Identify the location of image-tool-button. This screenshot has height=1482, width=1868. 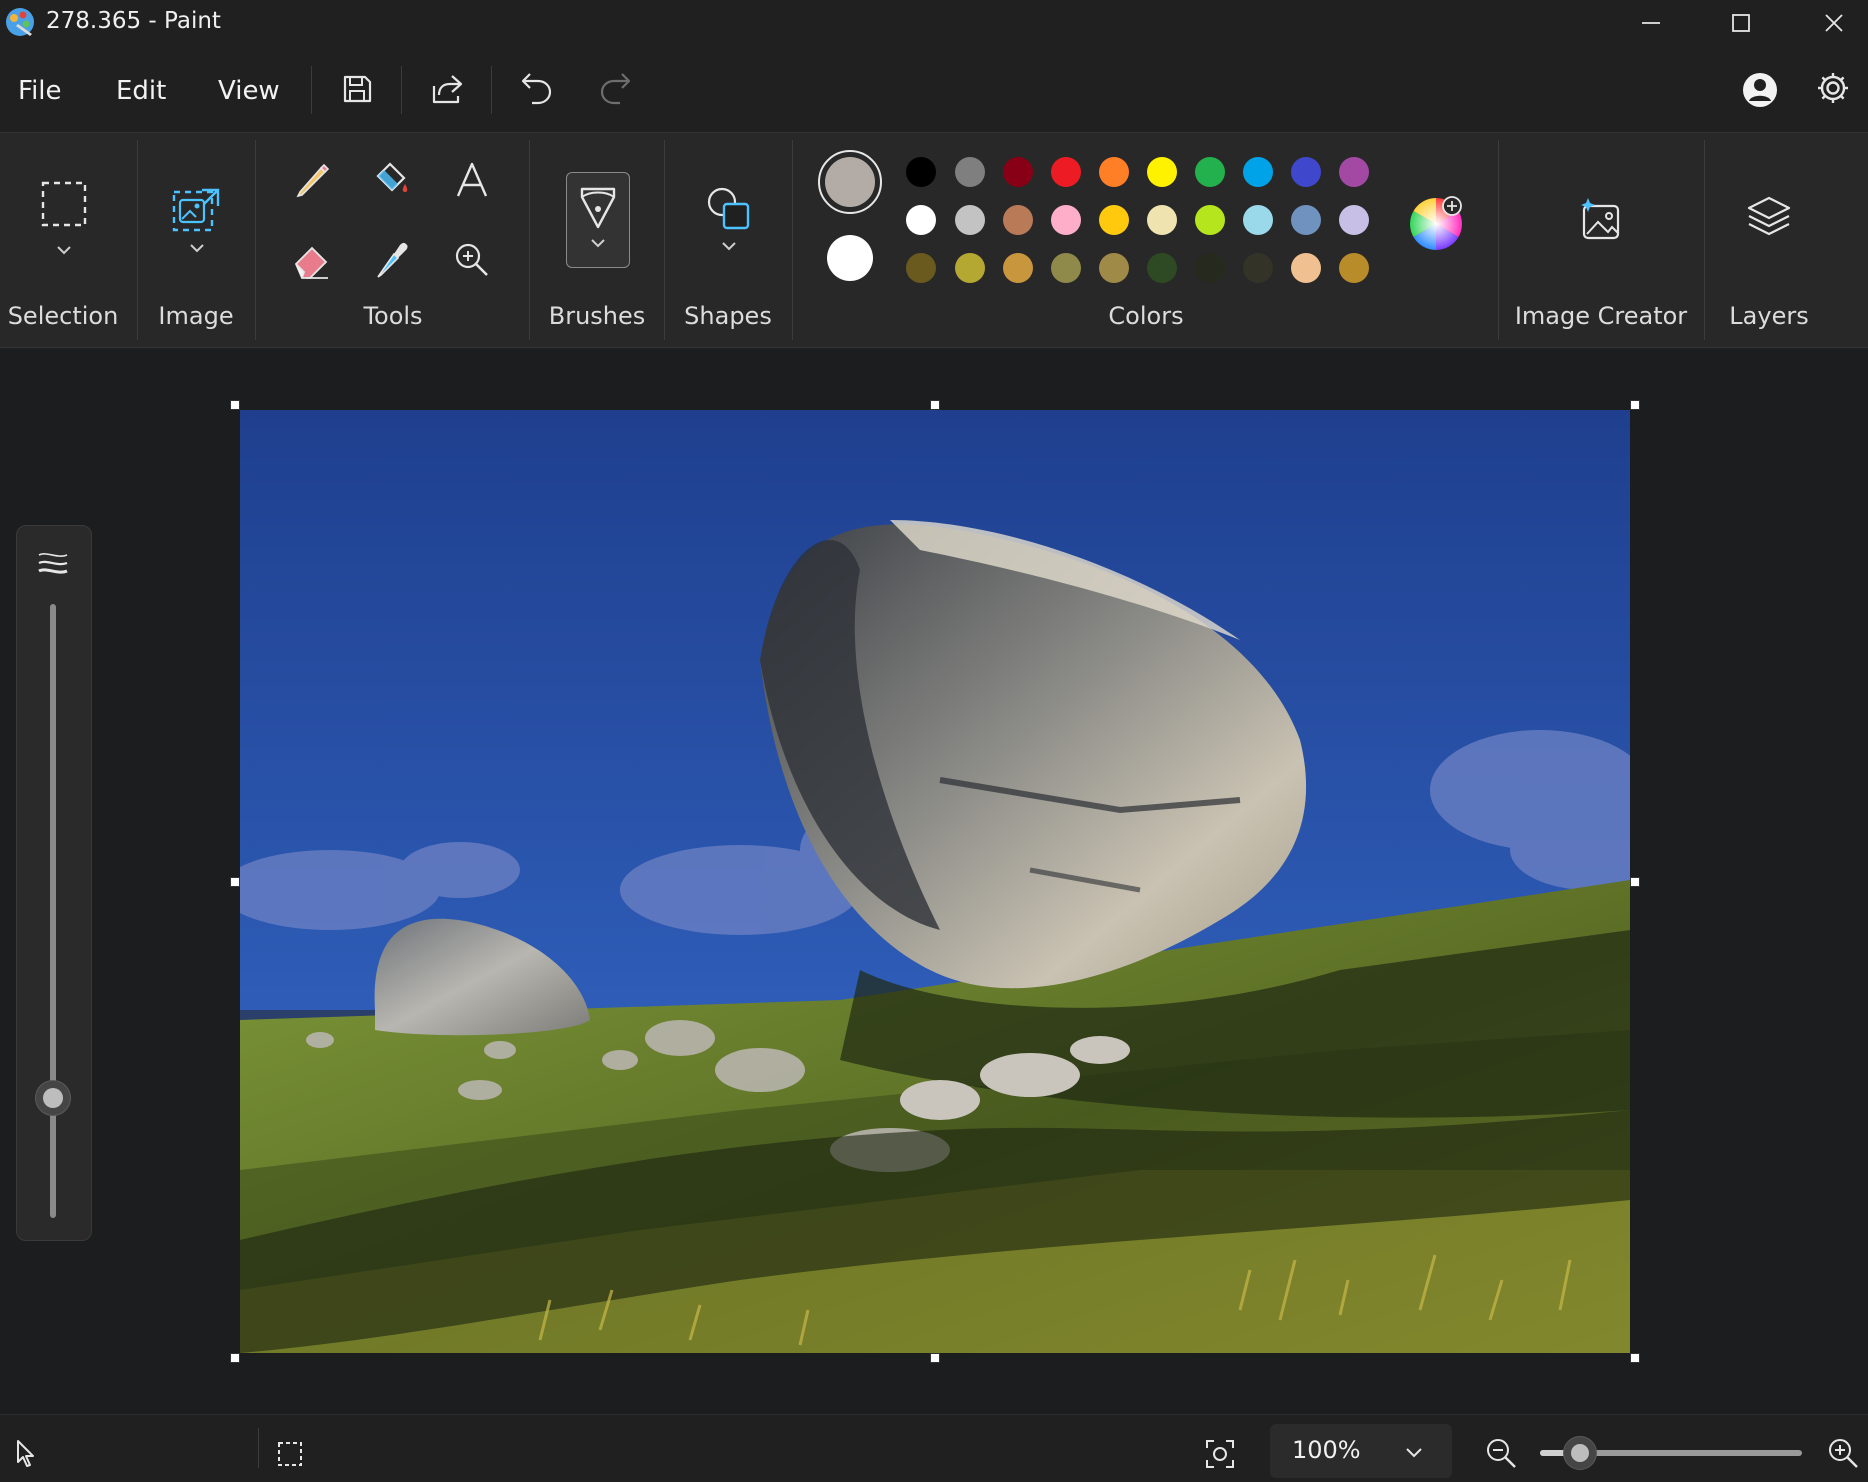
(197, 209).